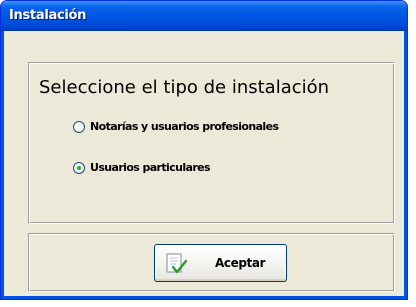 The height and width of the screenshot is (307, 416). What do you see at coordinates (48, 15) in the screenshot?
I see `window-title: Instalación` at bounding box center [48, 15].